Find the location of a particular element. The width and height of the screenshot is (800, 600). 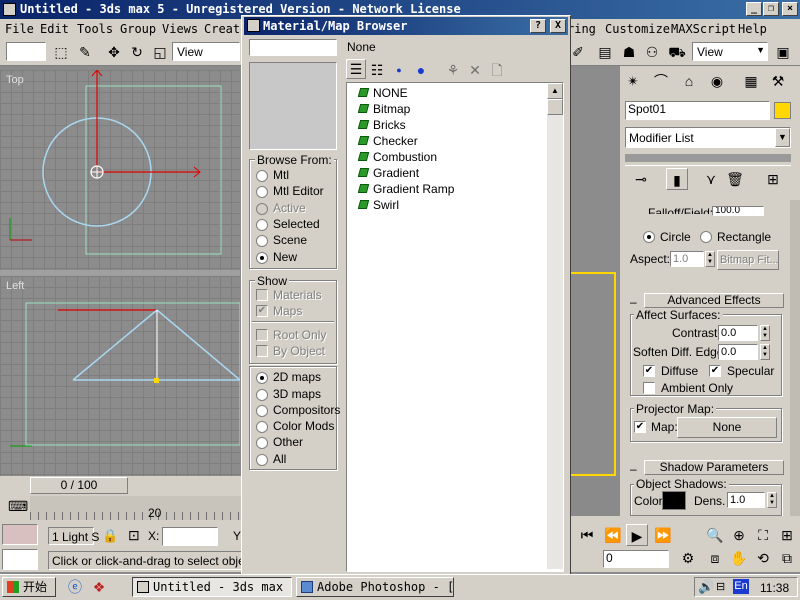

zoom-extents-all-icon: ⊞ is located at coordinates (787, 535).